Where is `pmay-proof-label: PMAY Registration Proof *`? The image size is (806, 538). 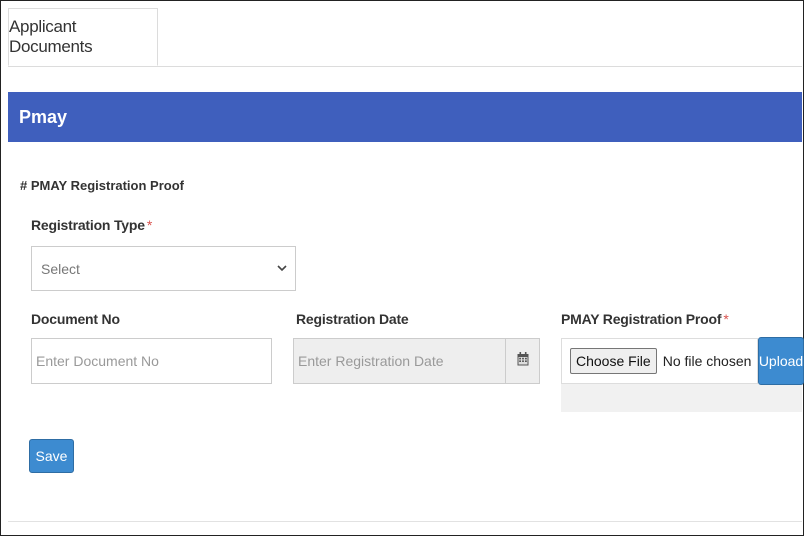 pmay-proof-label: PMAY Registration Proof * is located at coordinates (645, 319).